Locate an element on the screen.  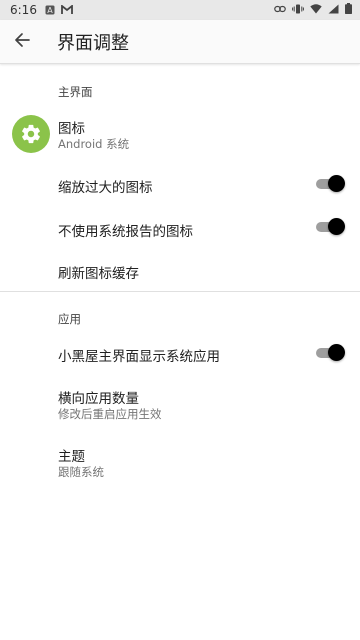
horizontal-app-count-item: 横向应用数量 修改后重启应用生效 is located at coordinates (180, 405).